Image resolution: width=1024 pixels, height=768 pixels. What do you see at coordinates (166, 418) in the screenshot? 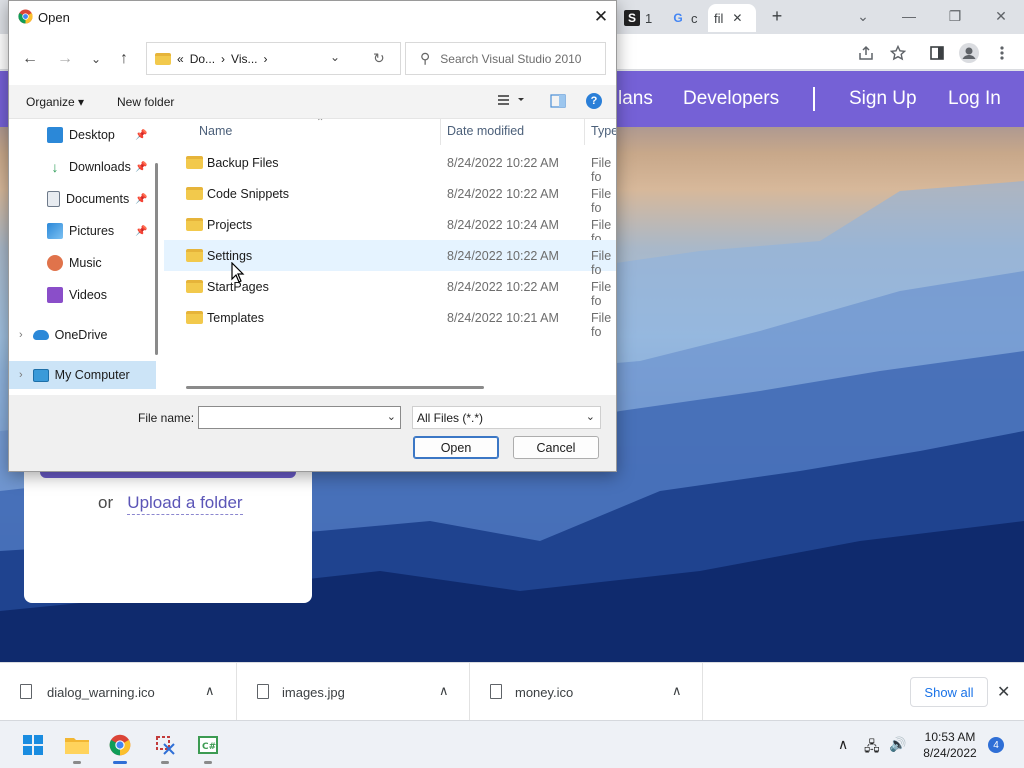
I see `file-name-label: File name:` at bounding box center [166, 418].